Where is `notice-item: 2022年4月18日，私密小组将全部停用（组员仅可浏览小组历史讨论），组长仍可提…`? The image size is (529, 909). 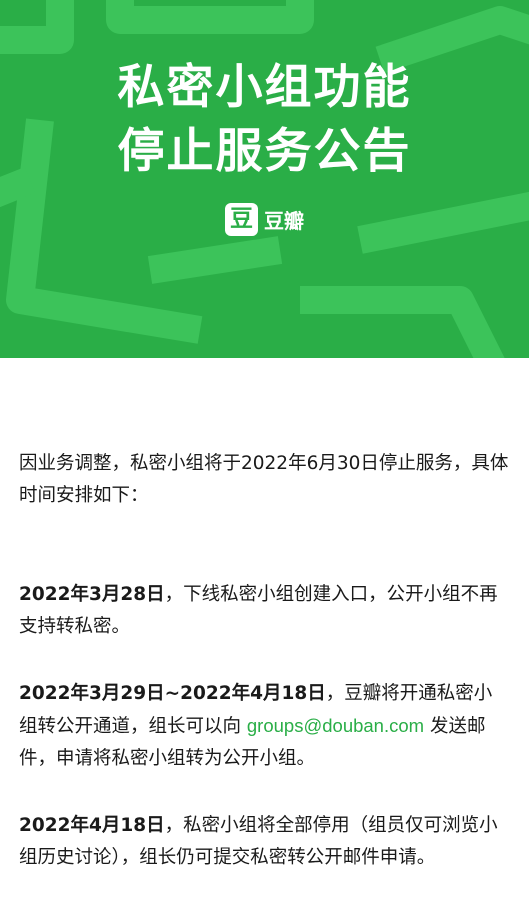
notice-item: 2022年4月18日，私密小组将全部停用（组员仅可浏览小组历史讨论），组长仍可提… is located at coordinates (264, 842).